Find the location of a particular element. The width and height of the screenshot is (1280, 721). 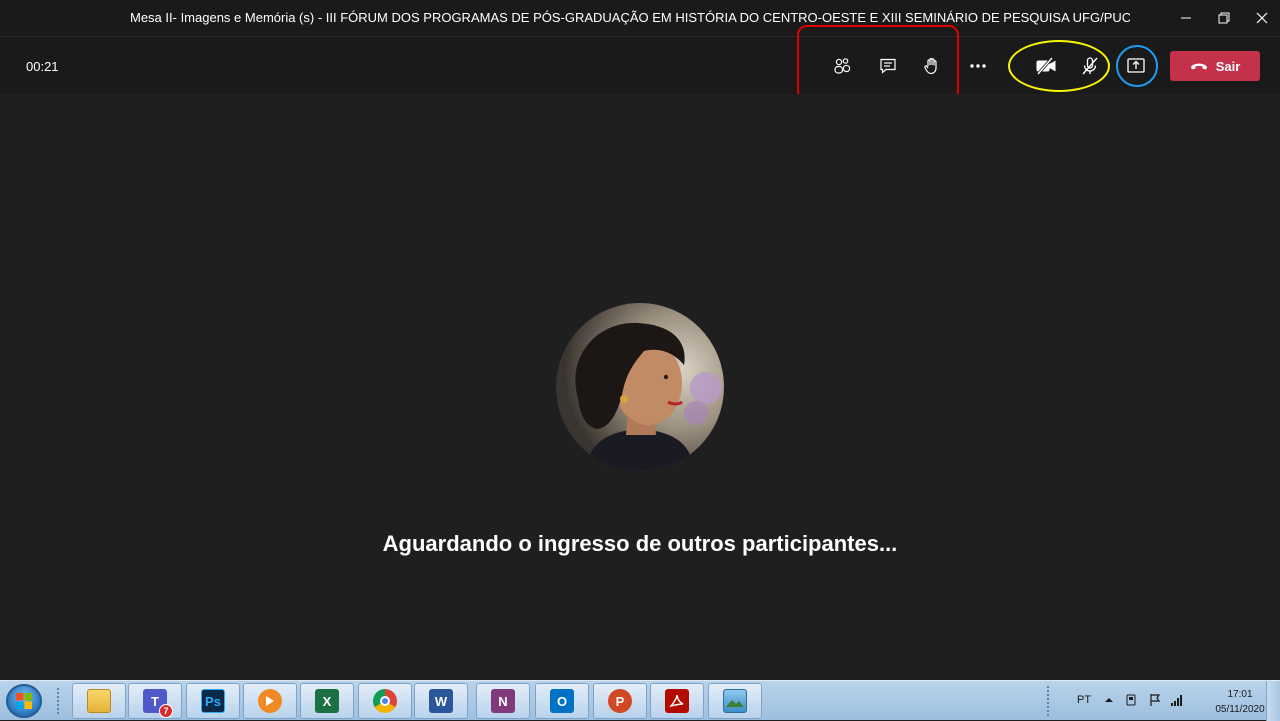

close-icon is located at coordinates (1262, 18).